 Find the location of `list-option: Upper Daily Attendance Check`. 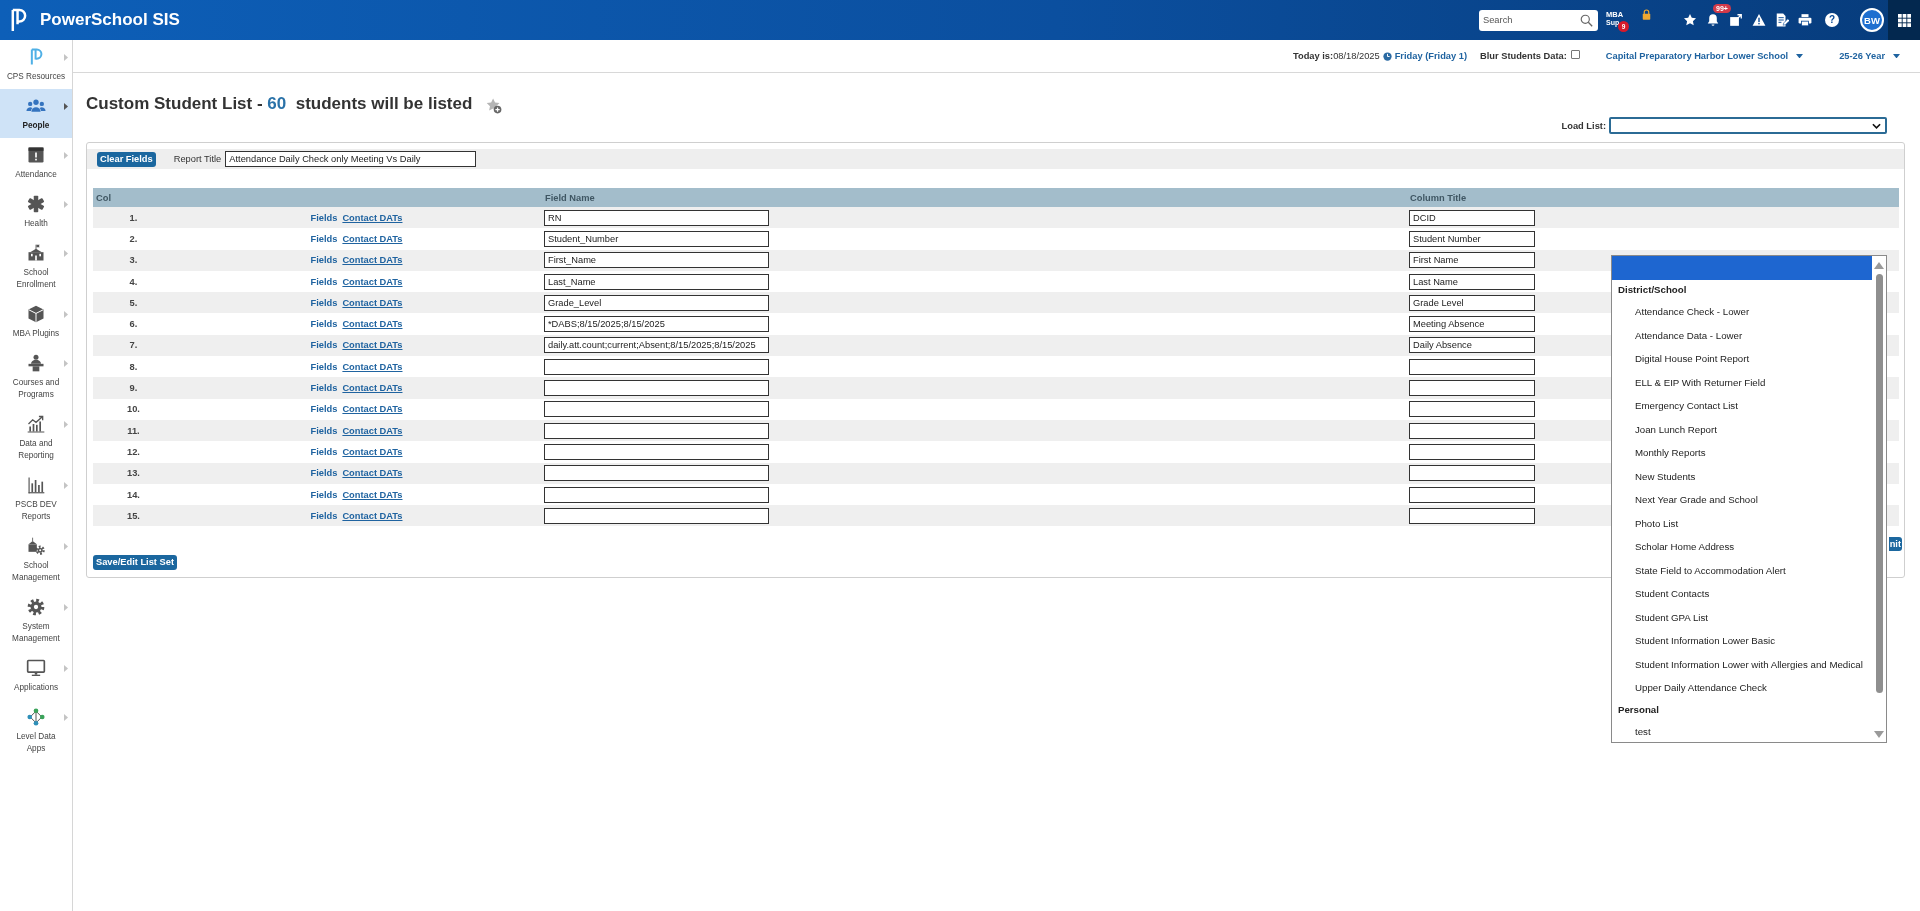

list-option: Upper Daily Attendance Check is located at coordinates (1742, 688).